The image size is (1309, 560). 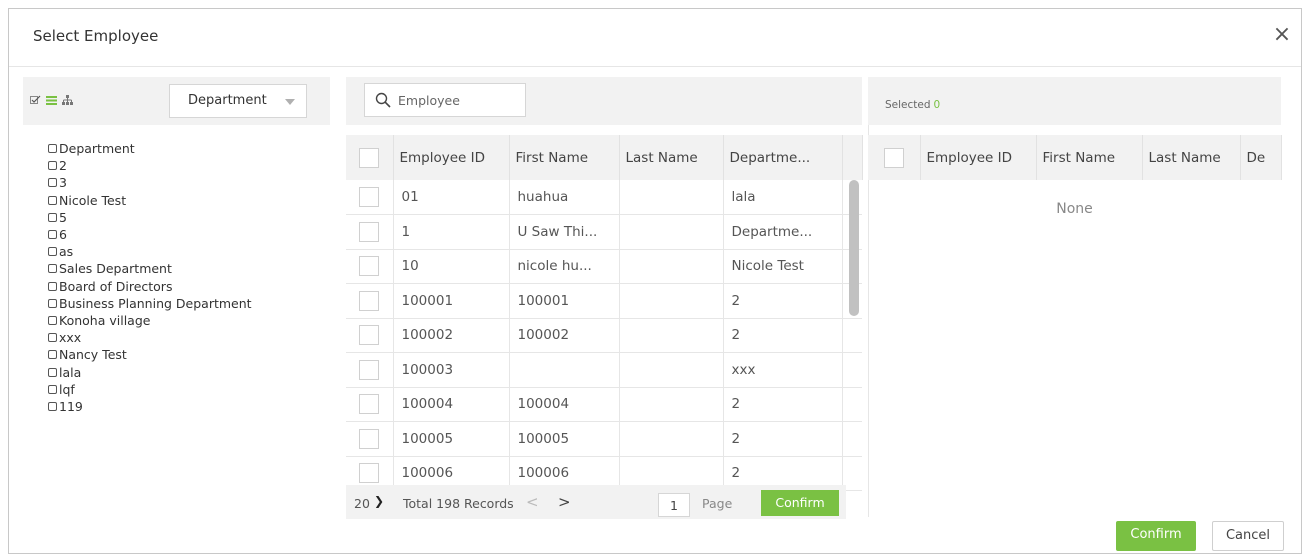 What do you see at coordinates (1074, 209) in the screenshot?
I see `empty-selection-text: None` at bounding box center [1074, 209].